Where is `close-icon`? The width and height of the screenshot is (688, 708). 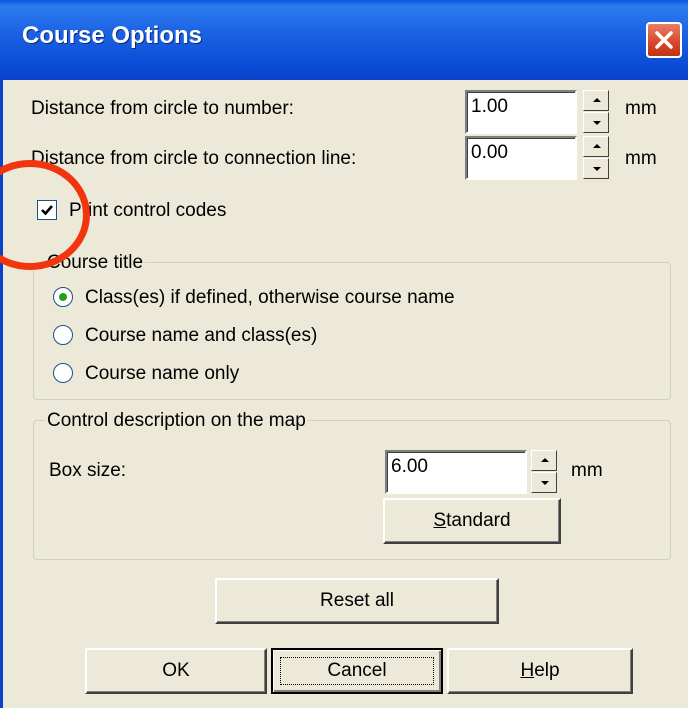
close-icon is located at coordinates (664, 40).